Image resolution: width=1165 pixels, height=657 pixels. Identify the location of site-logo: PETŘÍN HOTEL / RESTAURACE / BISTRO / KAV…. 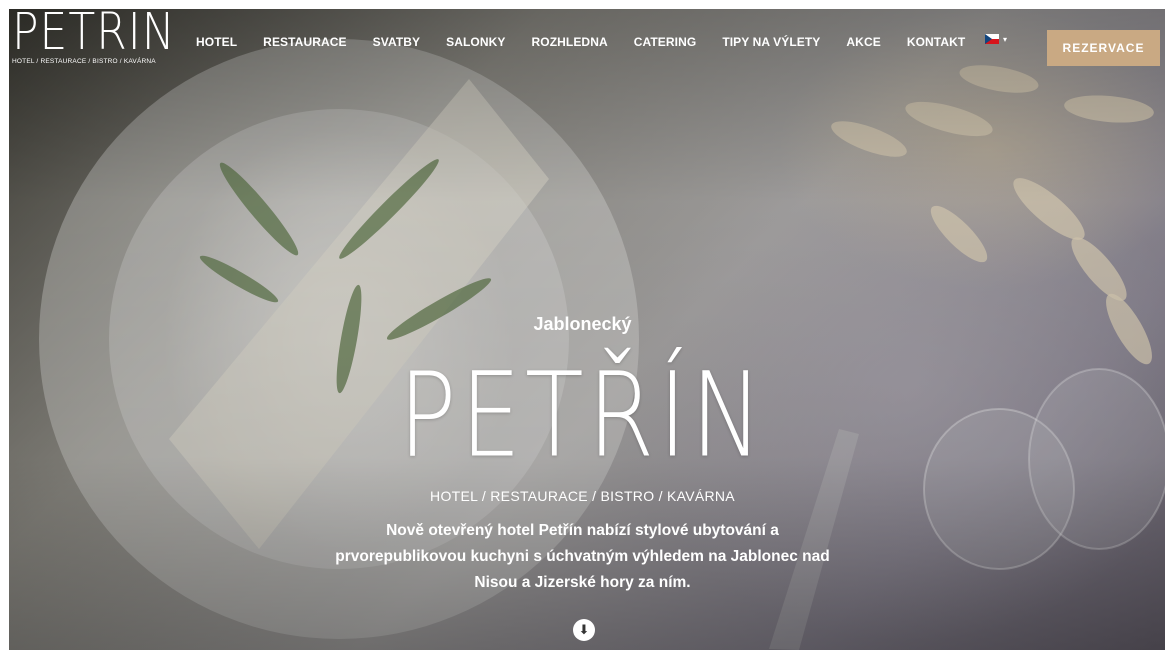
(94, 34).